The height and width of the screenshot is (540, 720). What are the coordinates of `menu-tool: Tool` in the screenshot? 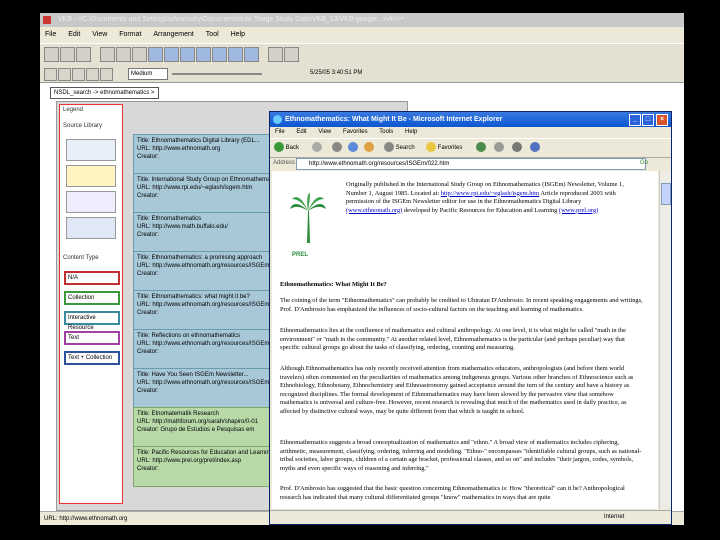 It's located at (212, 34).